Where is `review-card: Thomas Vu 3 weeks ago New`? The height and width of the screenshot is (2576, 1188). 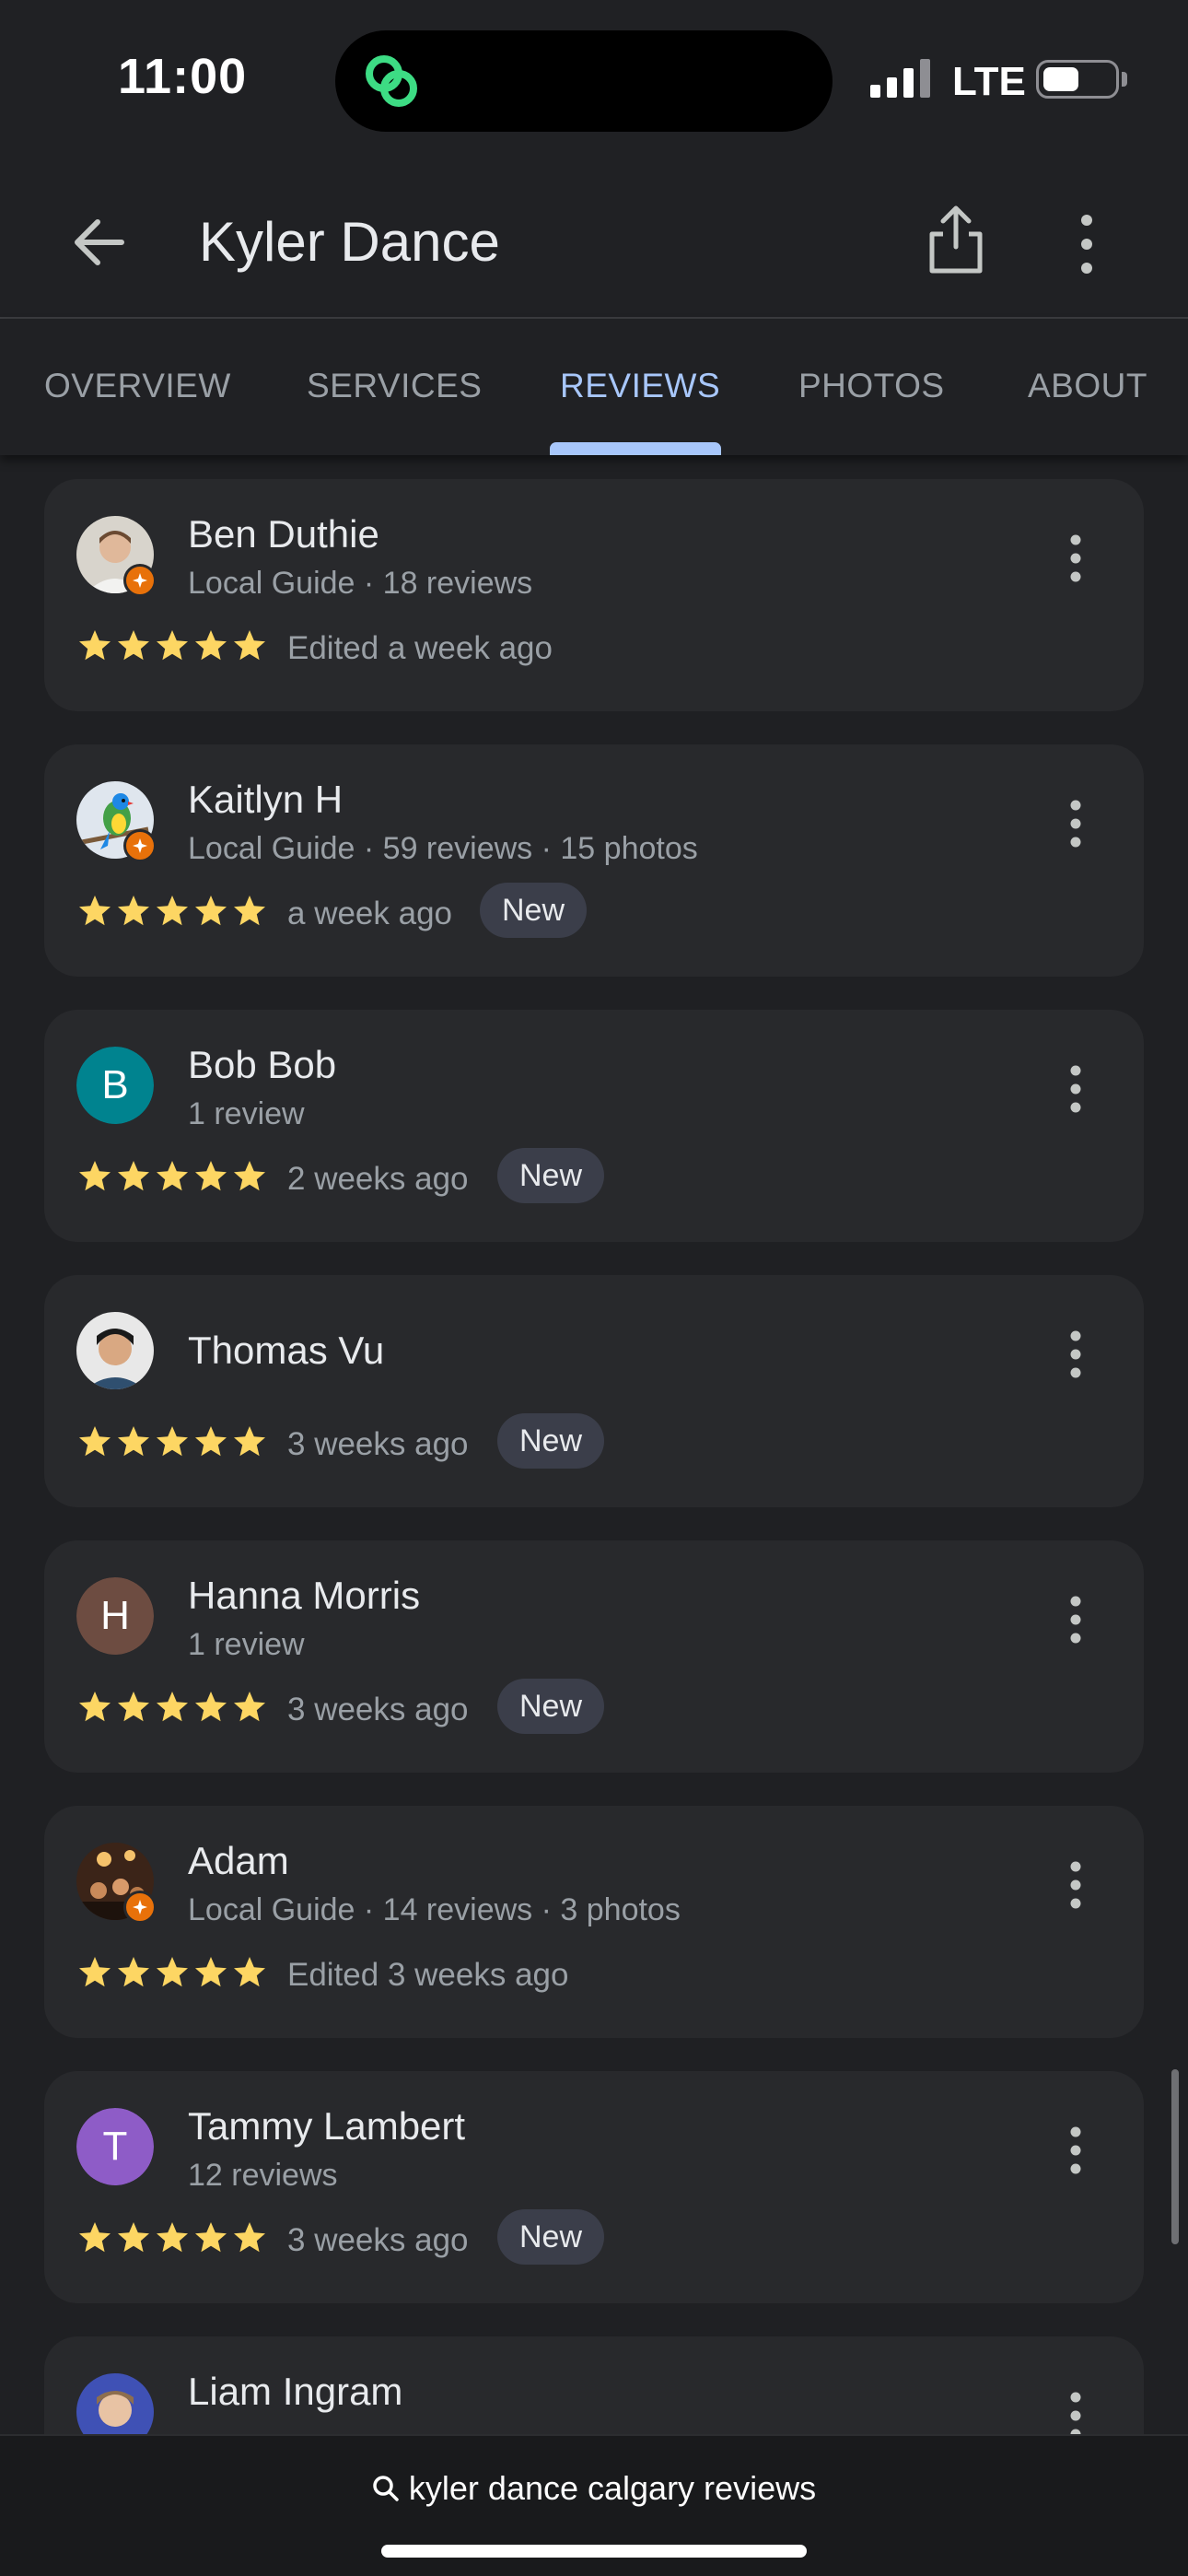
review-card: Thomas Vu 3 weeks ago New is located at coordinates (594, 1391).